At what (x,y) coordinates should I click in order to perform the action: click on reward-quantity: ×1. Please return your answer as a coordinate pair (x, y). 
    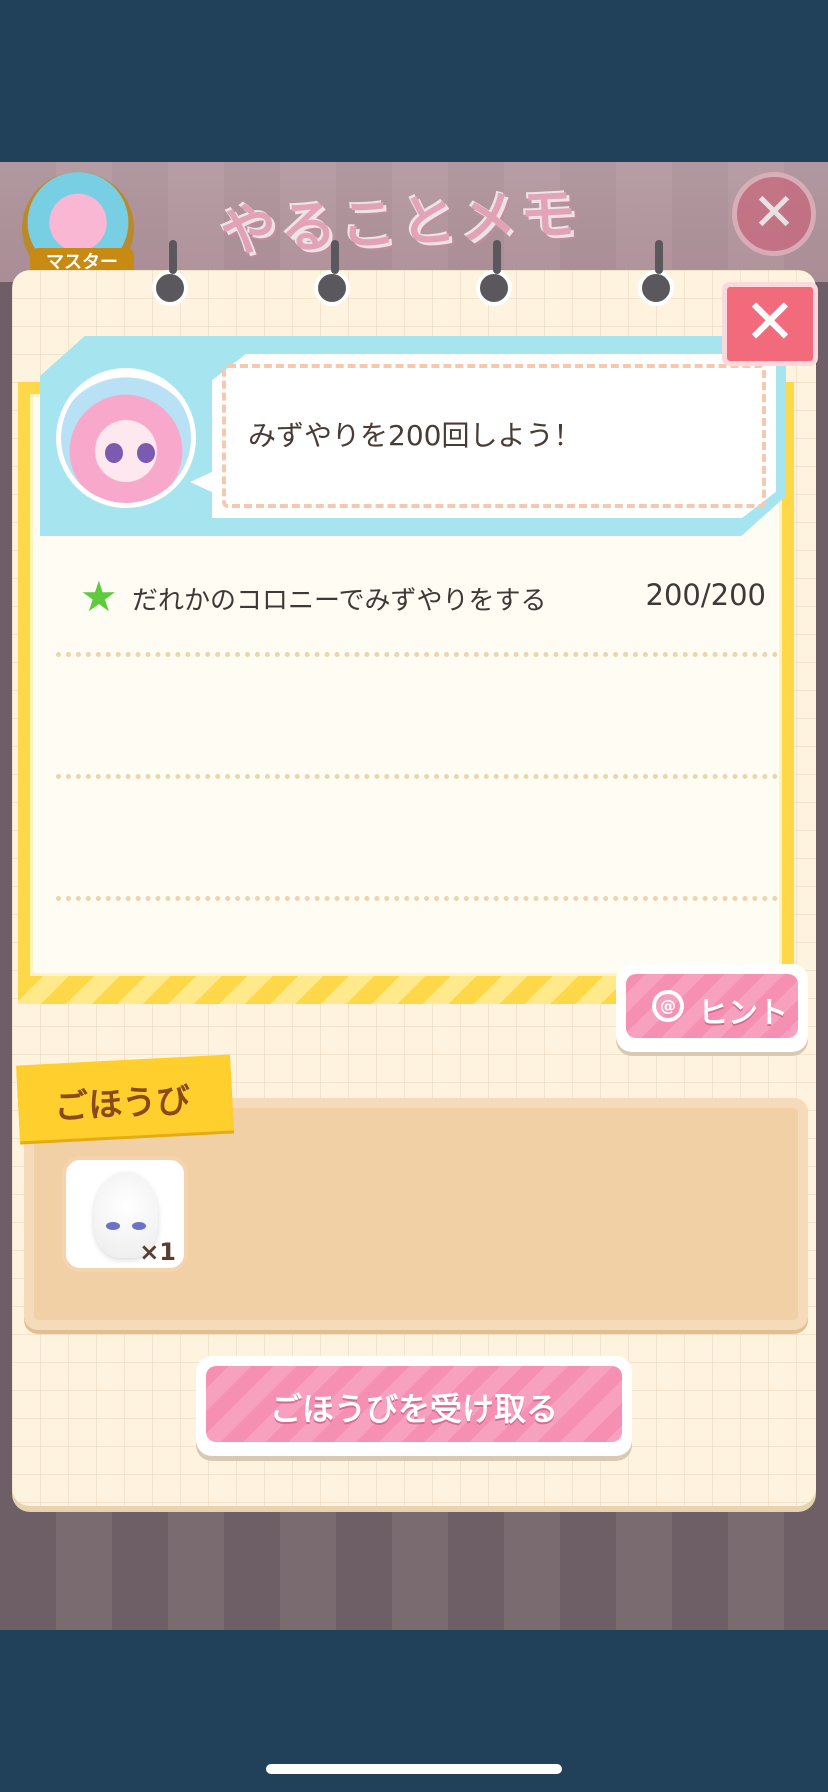
    Looking at the image, I should click on (157, 1252).